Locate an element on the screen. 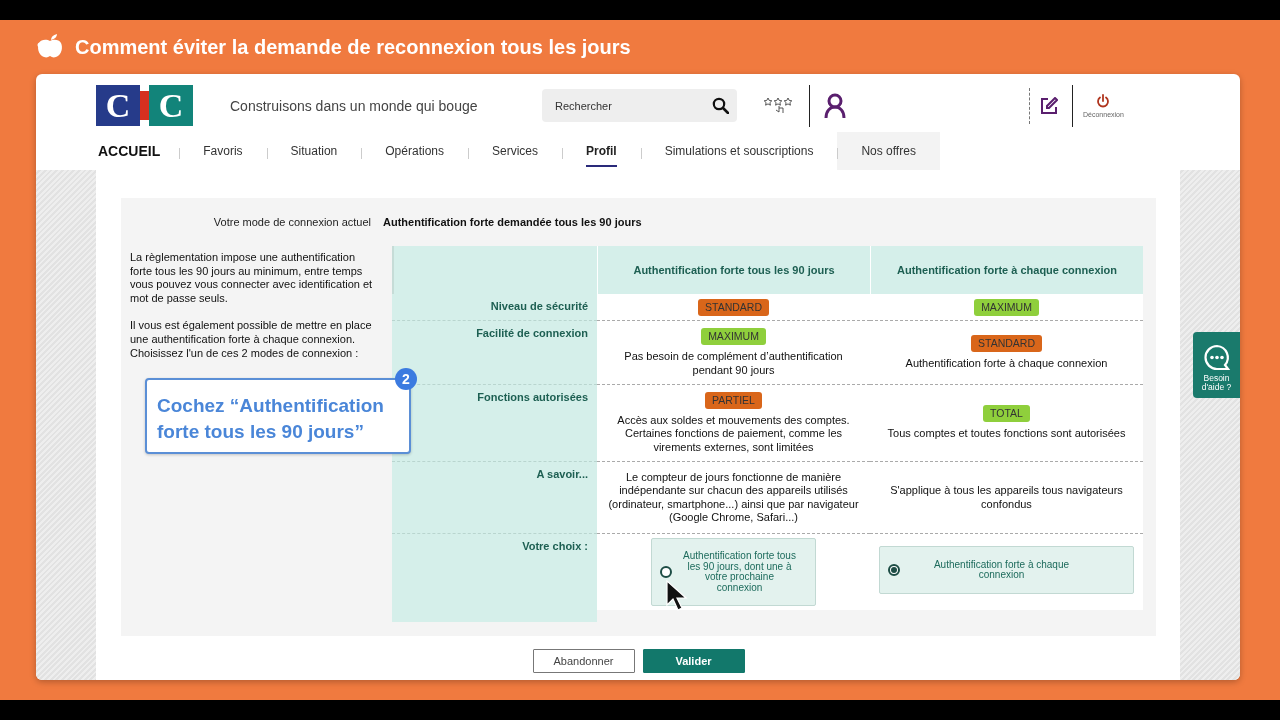 The width and height of the screenshot is (1280, 720). option-card: Authentification forte à chaque connexion is located at coordinates (1006, 570).